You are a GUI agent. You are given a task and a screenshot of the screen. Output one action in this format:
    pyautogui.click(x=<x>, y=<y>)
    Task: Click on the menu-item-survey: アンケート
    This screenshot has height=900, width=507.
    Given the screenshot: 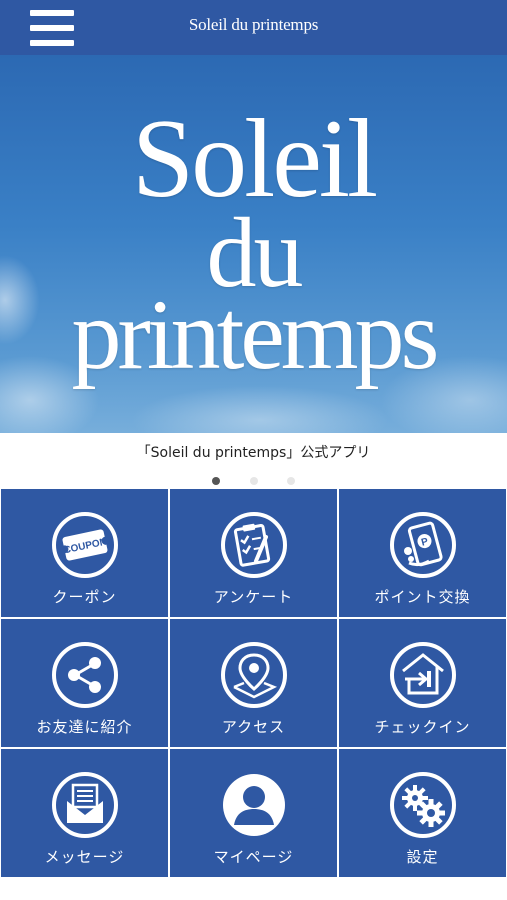 What is the action you would take?
    pyautogui.click(x=253, y=553)
    